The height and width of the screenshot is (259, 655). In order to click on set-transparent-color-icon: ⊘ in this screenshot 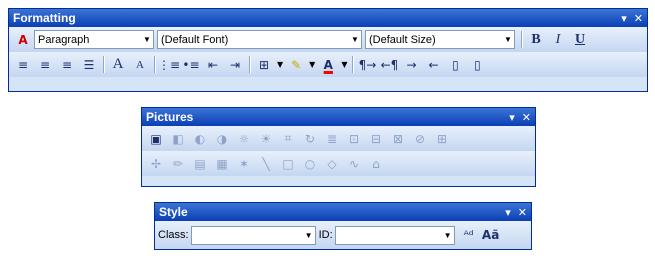, I will do `click(420, 138)`.